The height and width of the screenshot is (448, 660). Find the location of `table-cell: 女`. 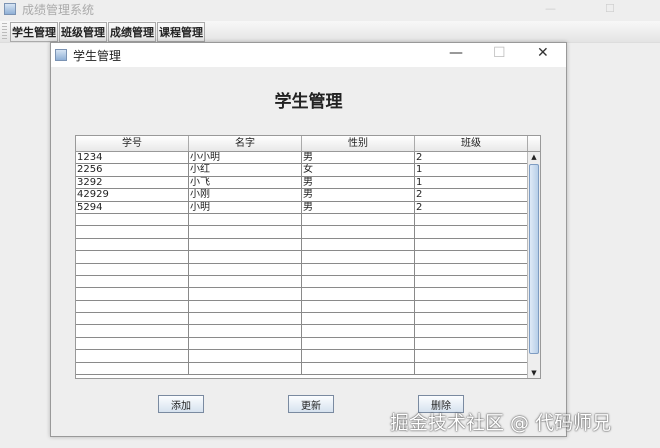

table-cell: 女 is located at coordinates (358, 170).